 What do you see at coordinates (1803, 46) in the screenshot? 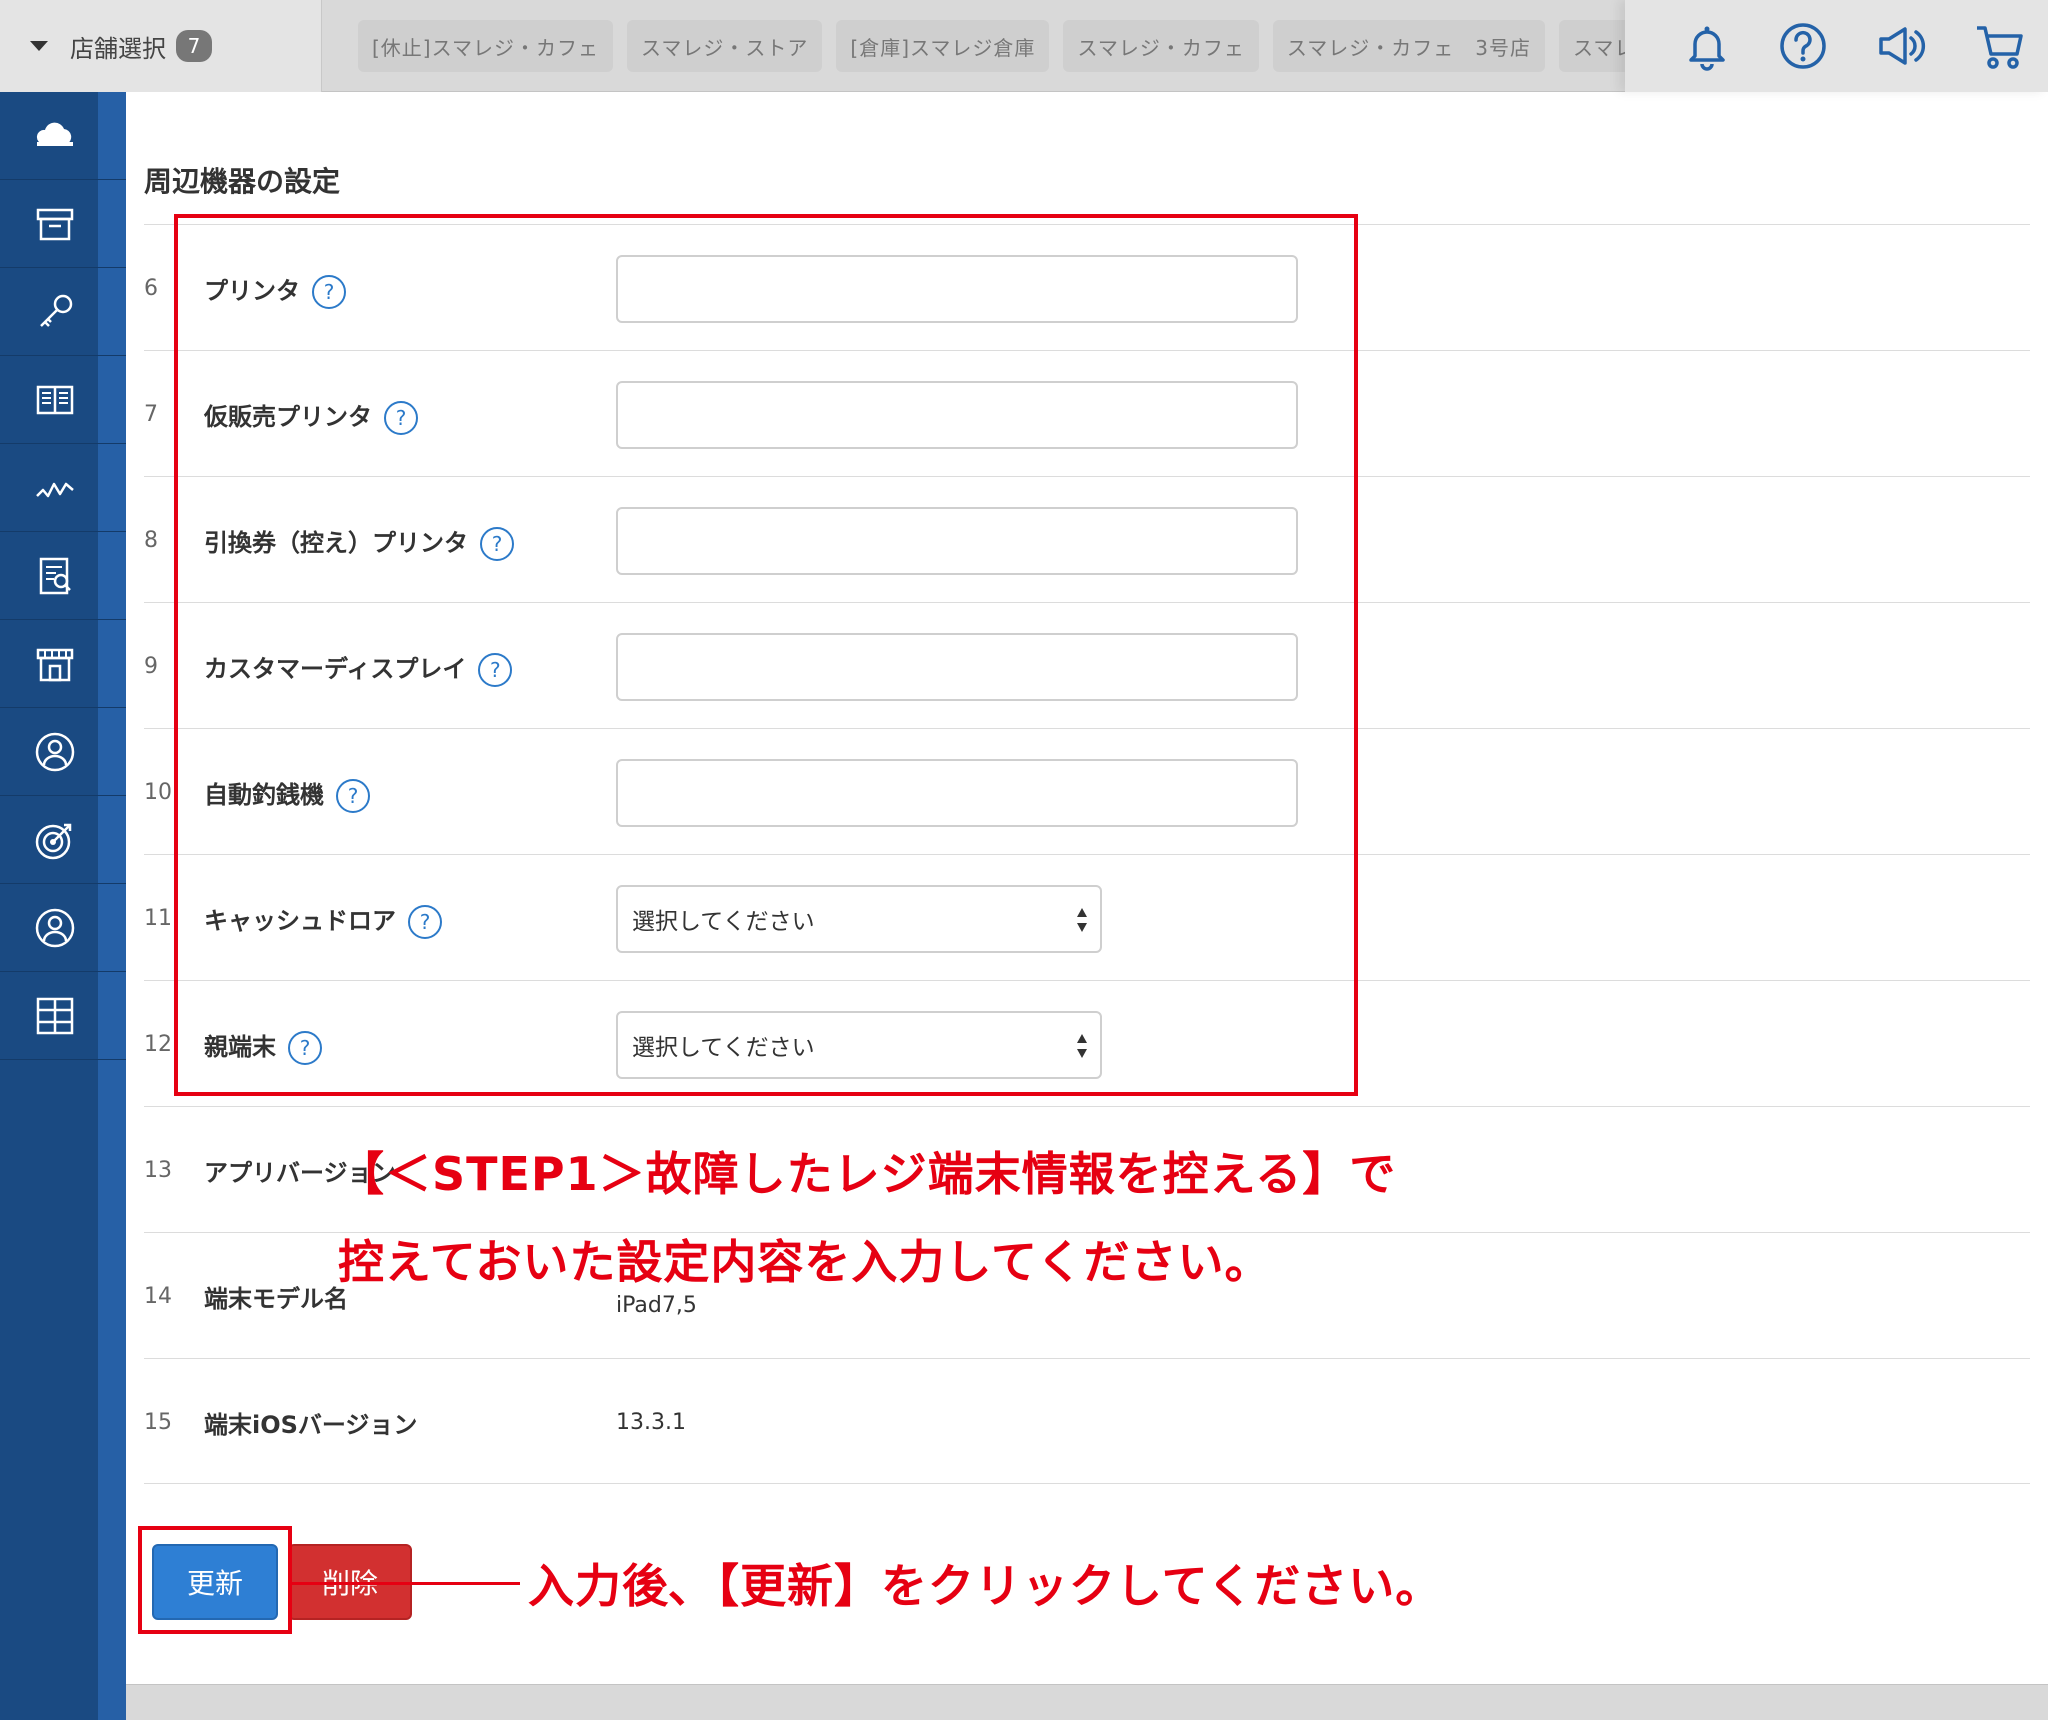
I see `help-icon` at bounding box center [1803, 46].